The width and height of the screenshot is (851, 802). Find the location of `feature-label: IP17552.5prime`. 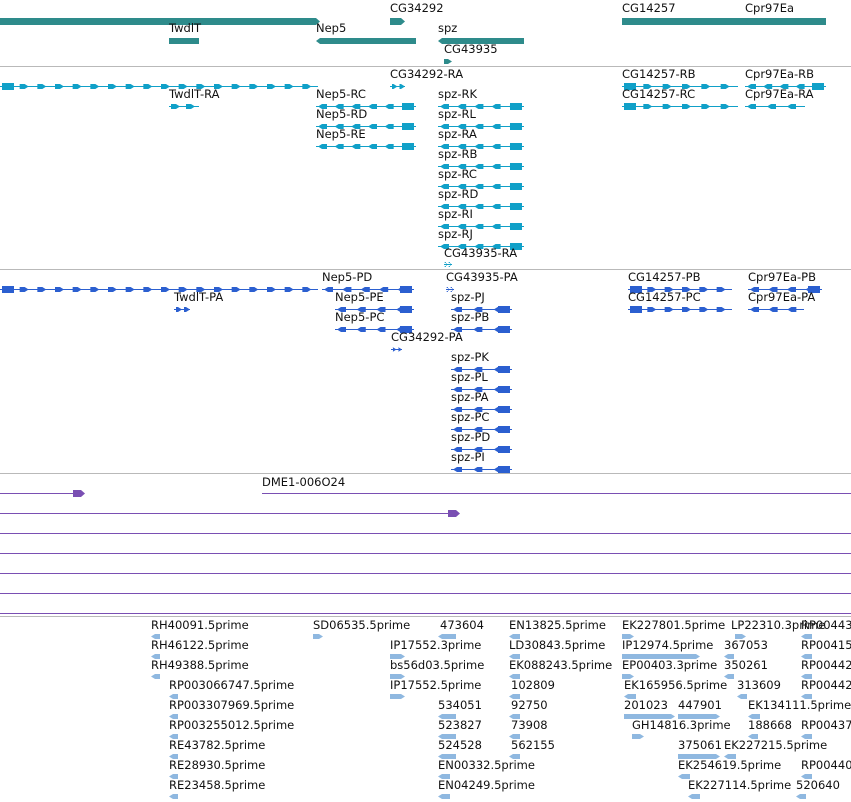

feature-label: IP17552.5prime is located at coordinates (436, 685).